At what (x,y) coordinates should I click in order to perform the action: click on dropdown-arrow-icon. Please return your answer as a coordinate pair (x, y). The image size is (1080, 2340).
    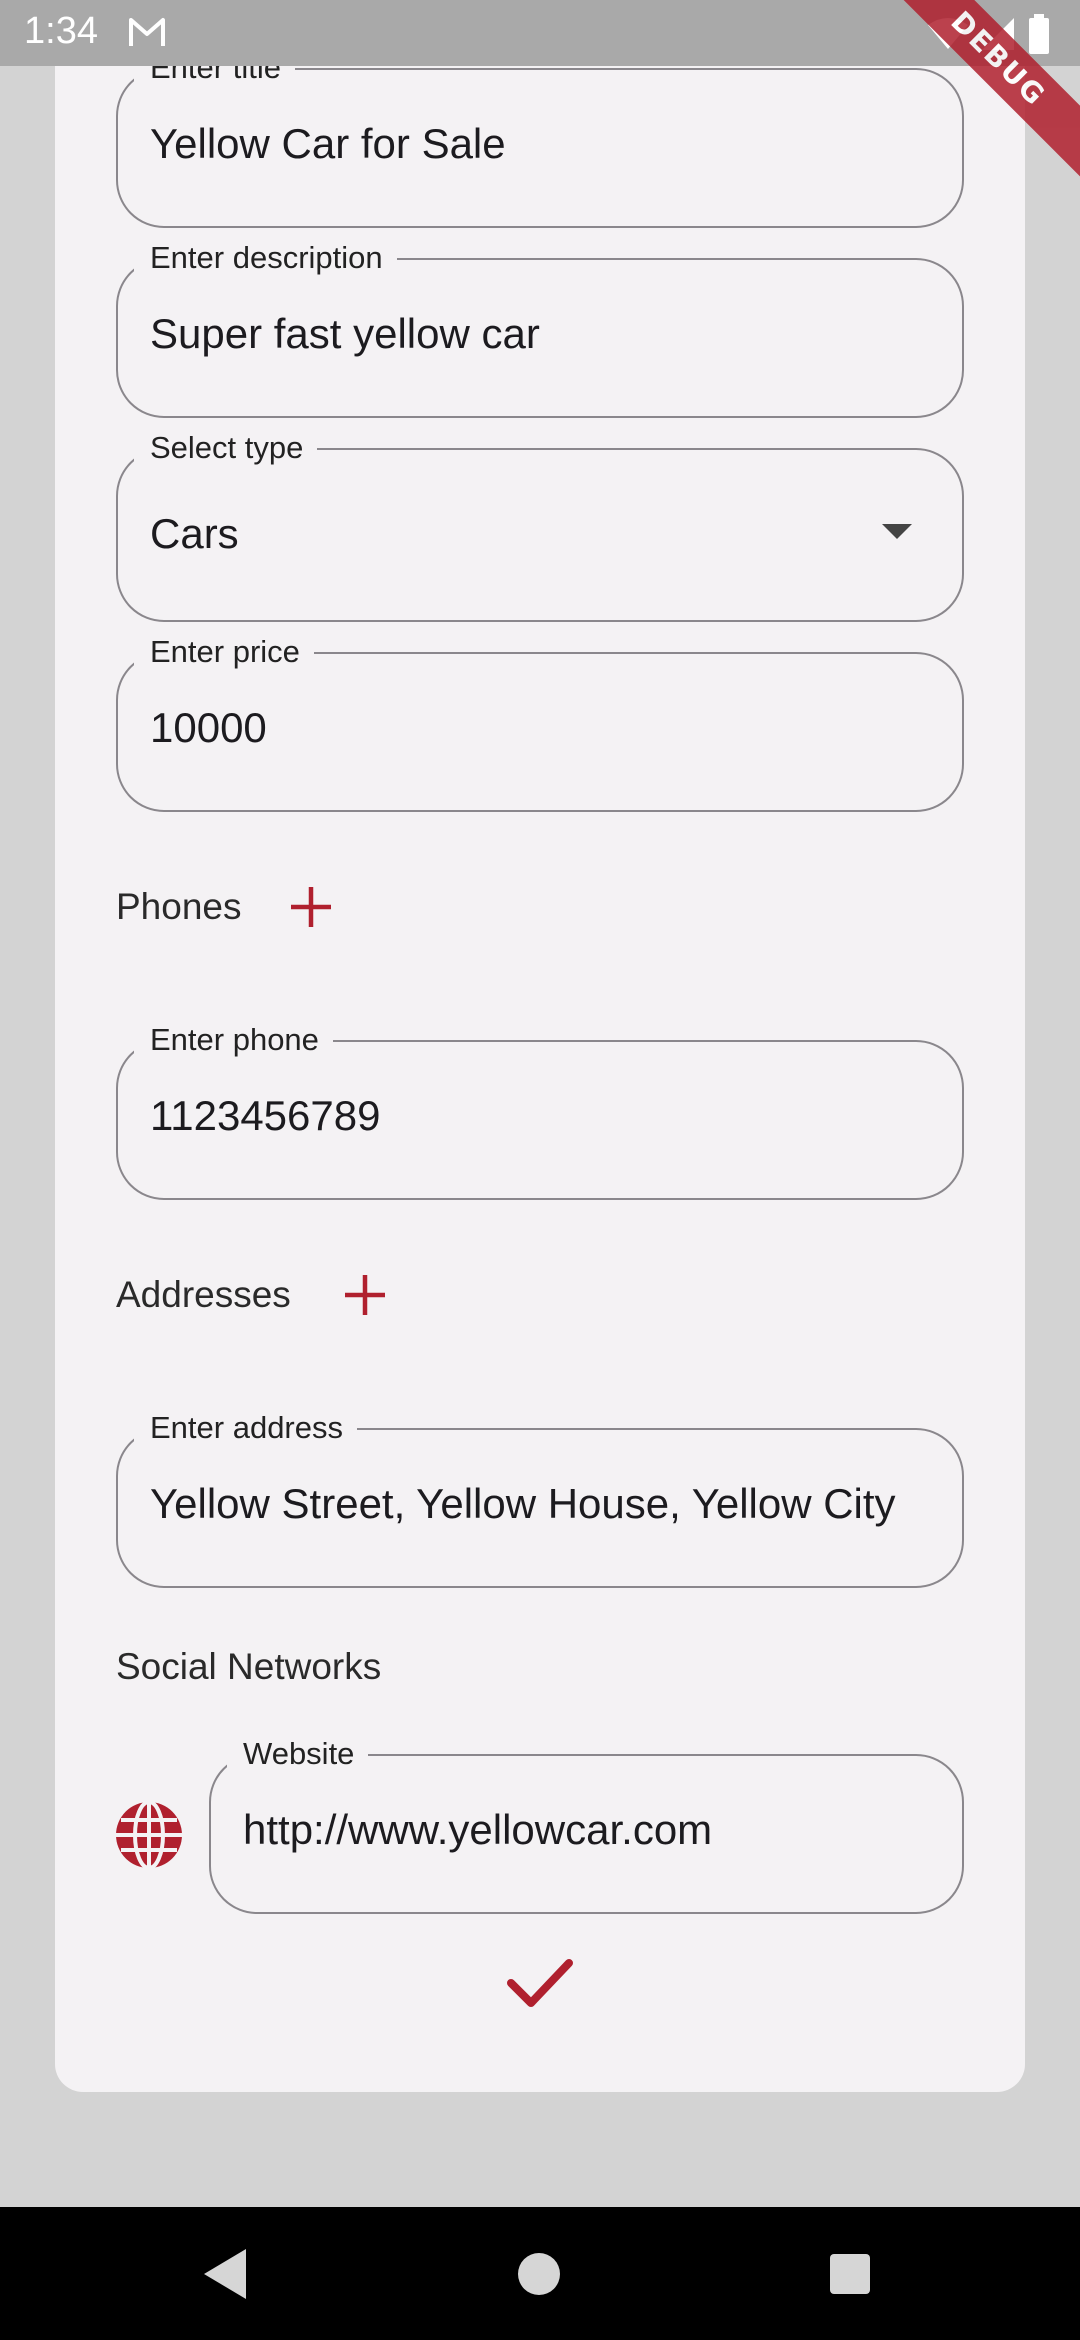
    Looking at the image, I should click on (897, 531).